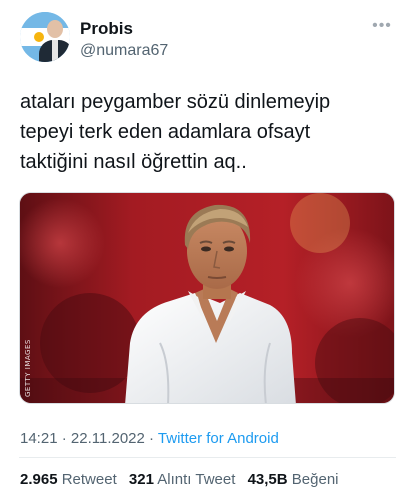 Image resolution: width=415 pixels, height=500 pixels. I want to click on likes-count: 43,5B, so click(267, 479).